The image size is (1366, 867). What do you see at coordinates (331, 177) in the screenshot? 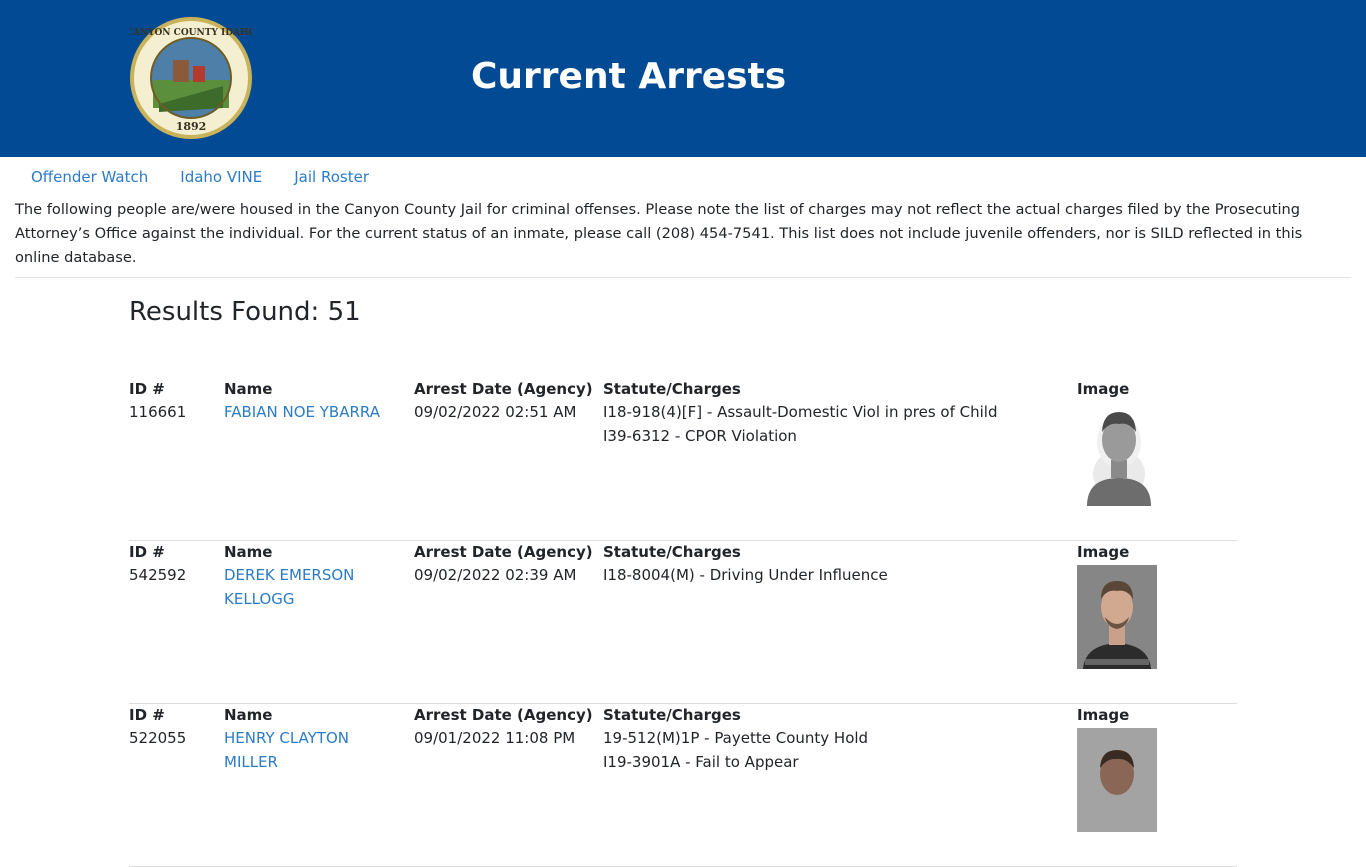
I see `nav-link-jail-roster: Jail Roster` at bounding box center [331, 177].